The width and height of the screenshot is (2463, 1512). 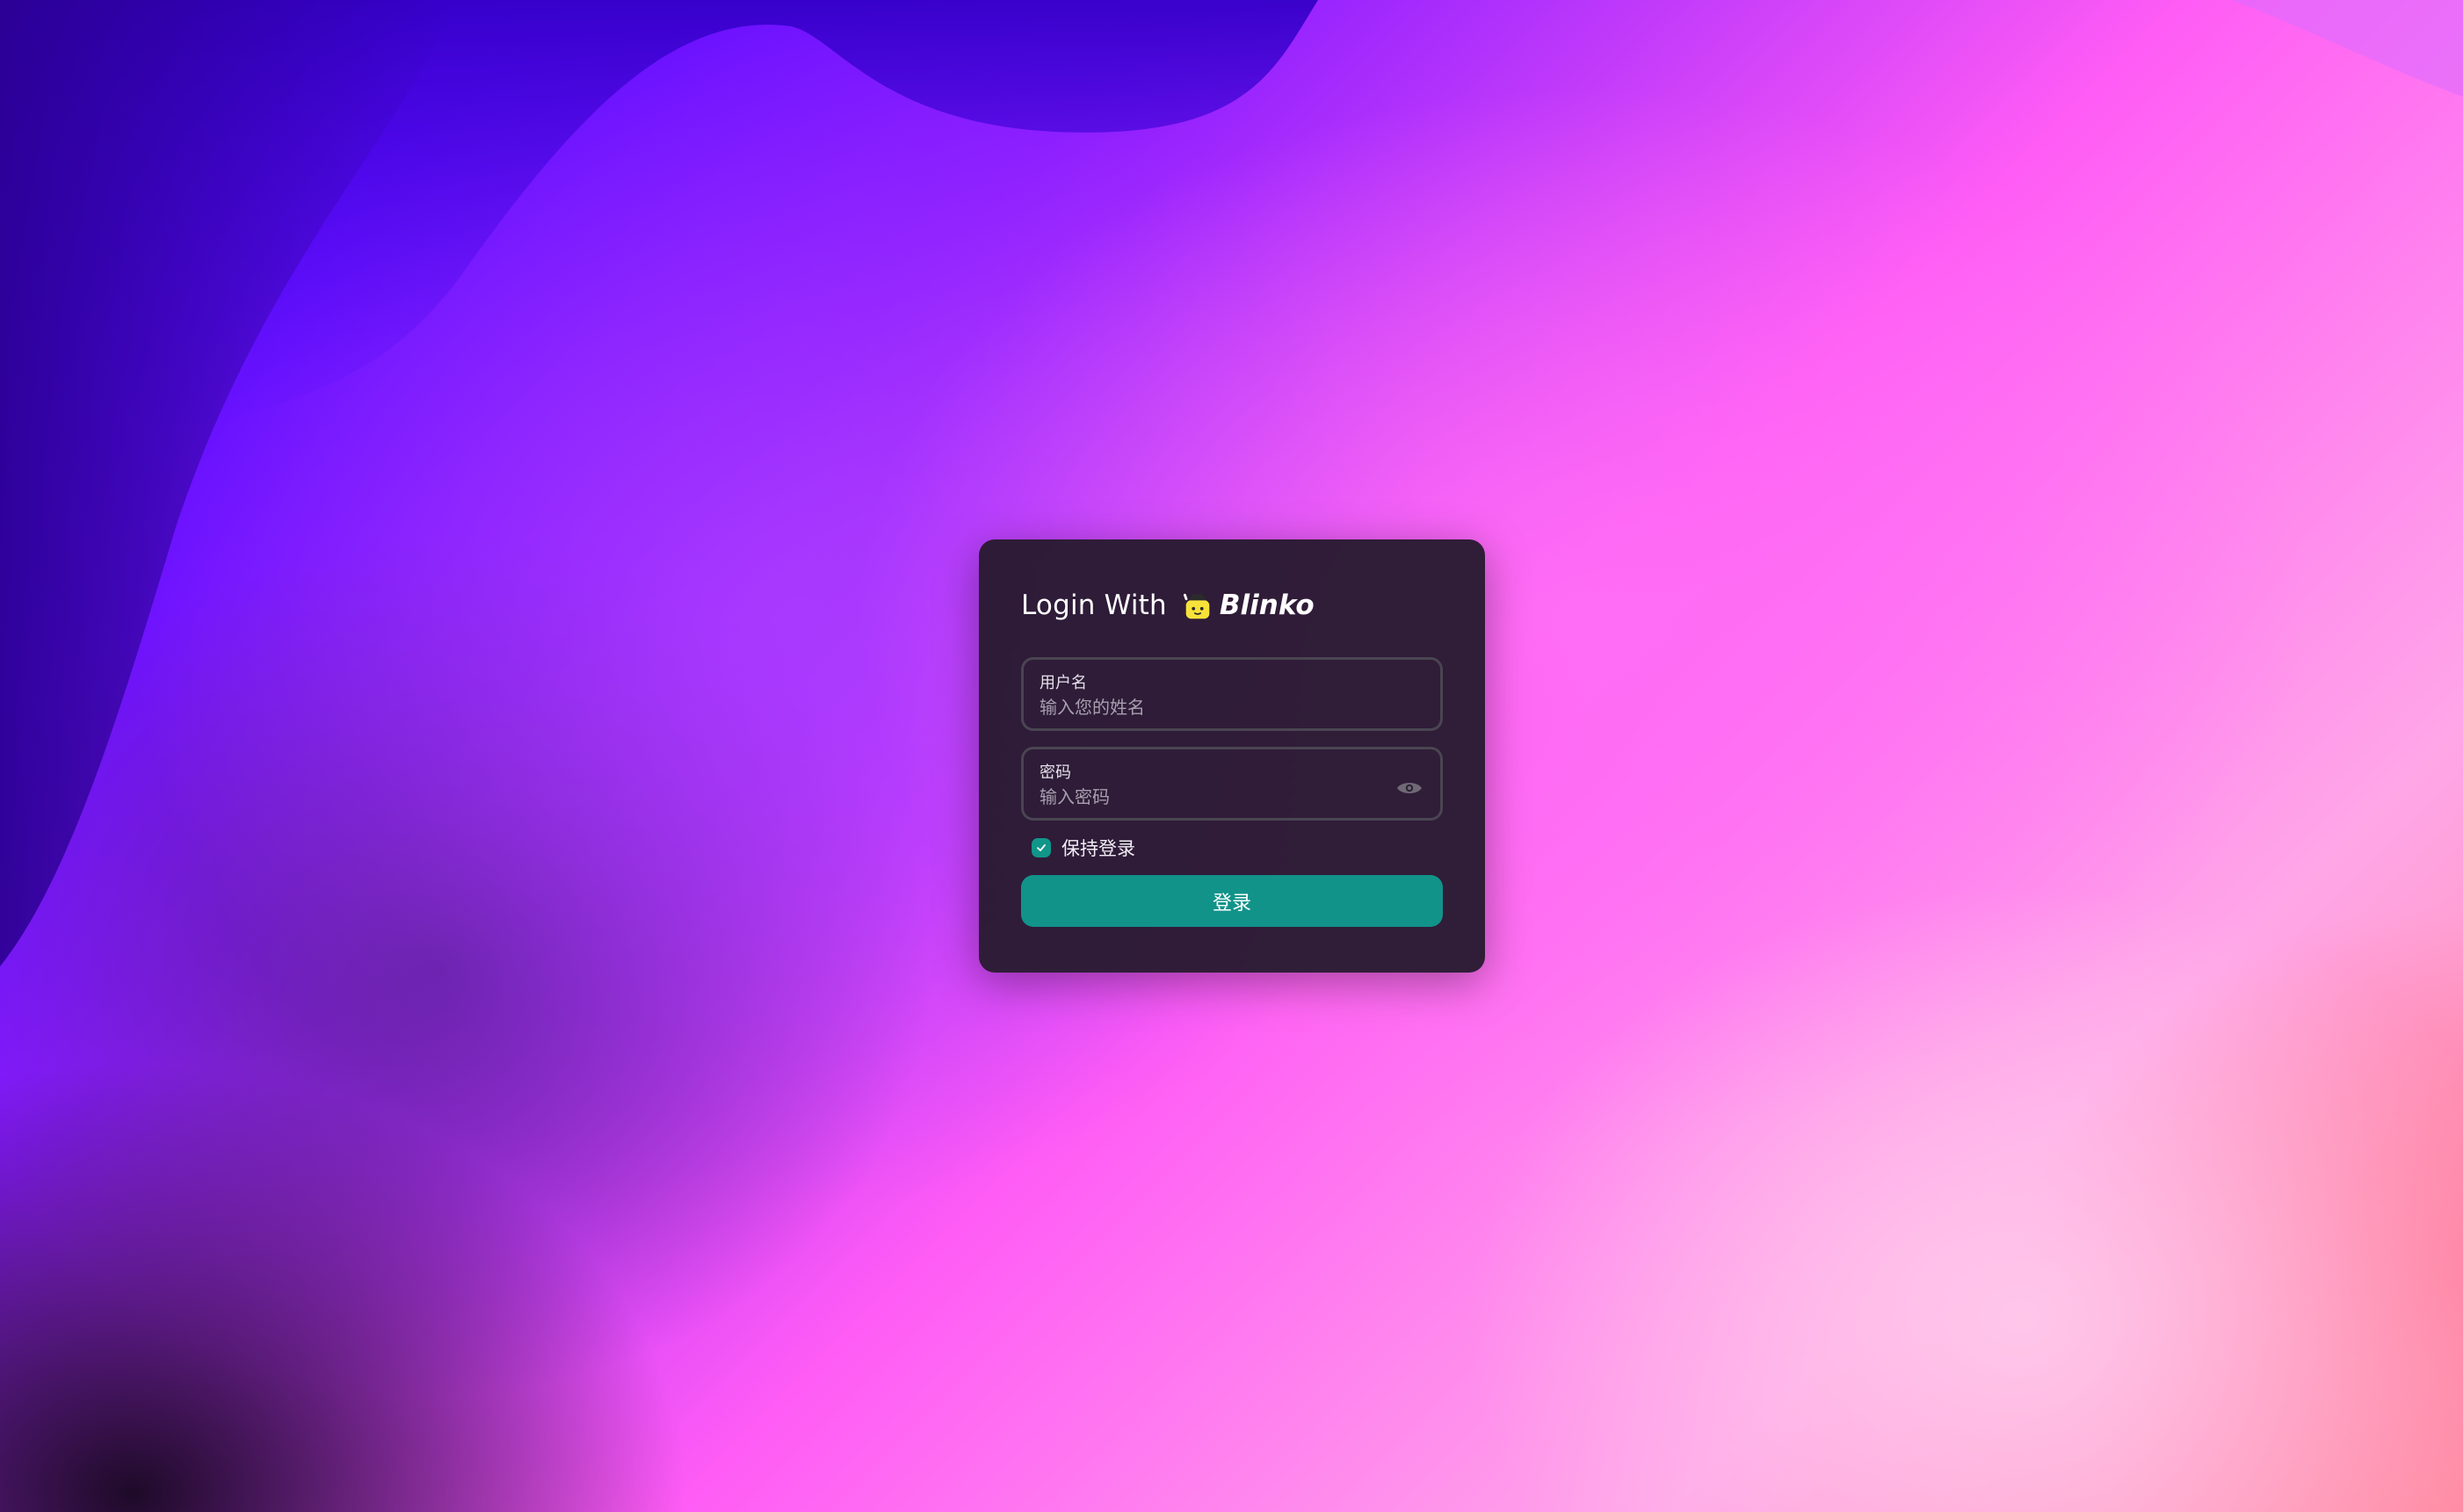 What do you see at coordinates (1232, 901) in the screenshot?
I see `login-button: 登录` at bounding box center [1232, 901].